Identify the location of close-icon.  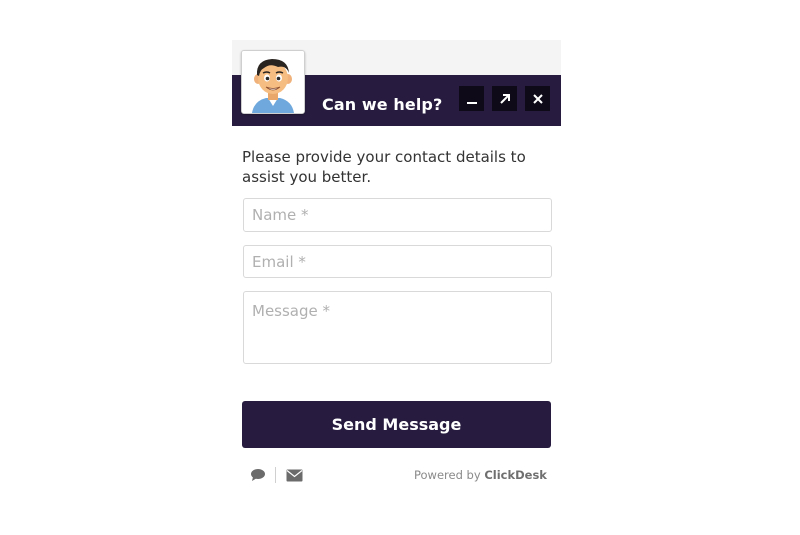
(537, 98).